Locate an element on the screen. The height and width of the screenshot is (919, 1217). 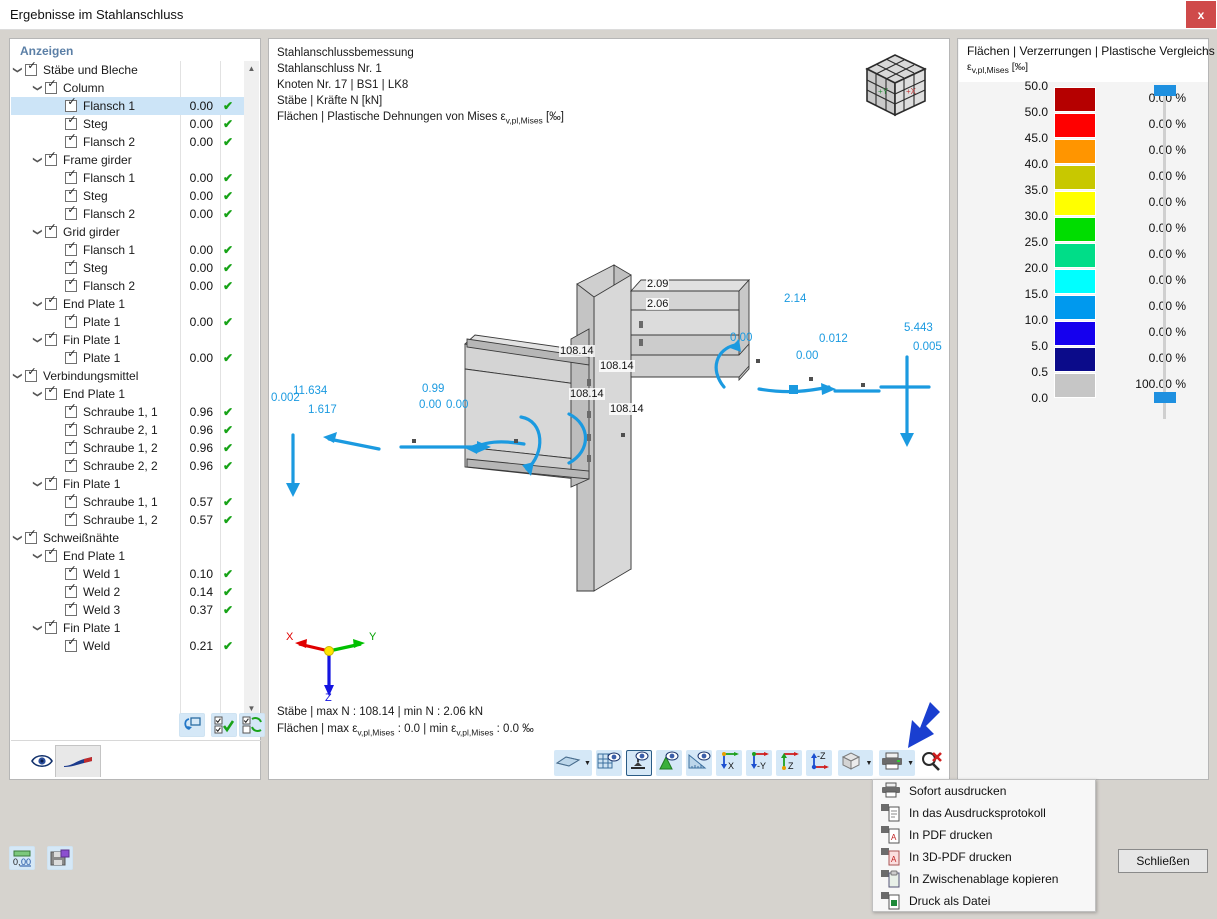
legend-slider-handle-top is located at coordinates (1165, 90).